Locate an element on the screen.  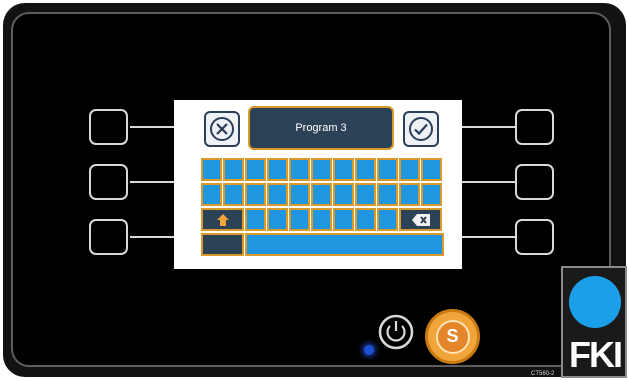
s-button-label: S is located at coordinates (452, 336).